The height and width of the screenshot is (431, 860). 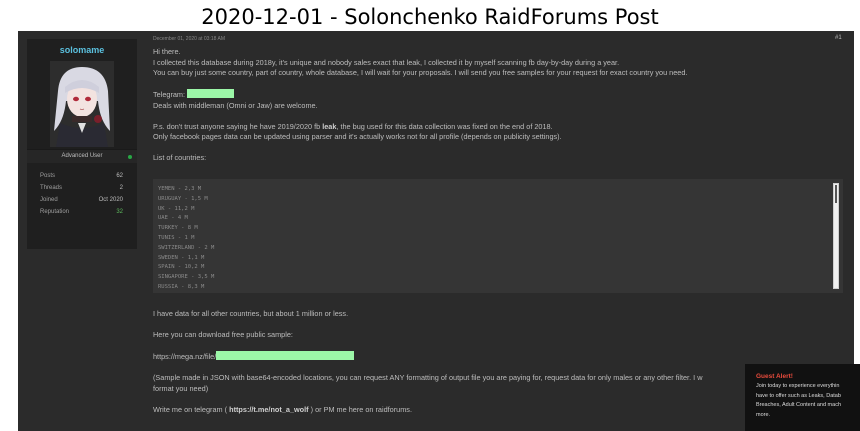 I want to click on username-link: solomame, so click(x=82, y=50).